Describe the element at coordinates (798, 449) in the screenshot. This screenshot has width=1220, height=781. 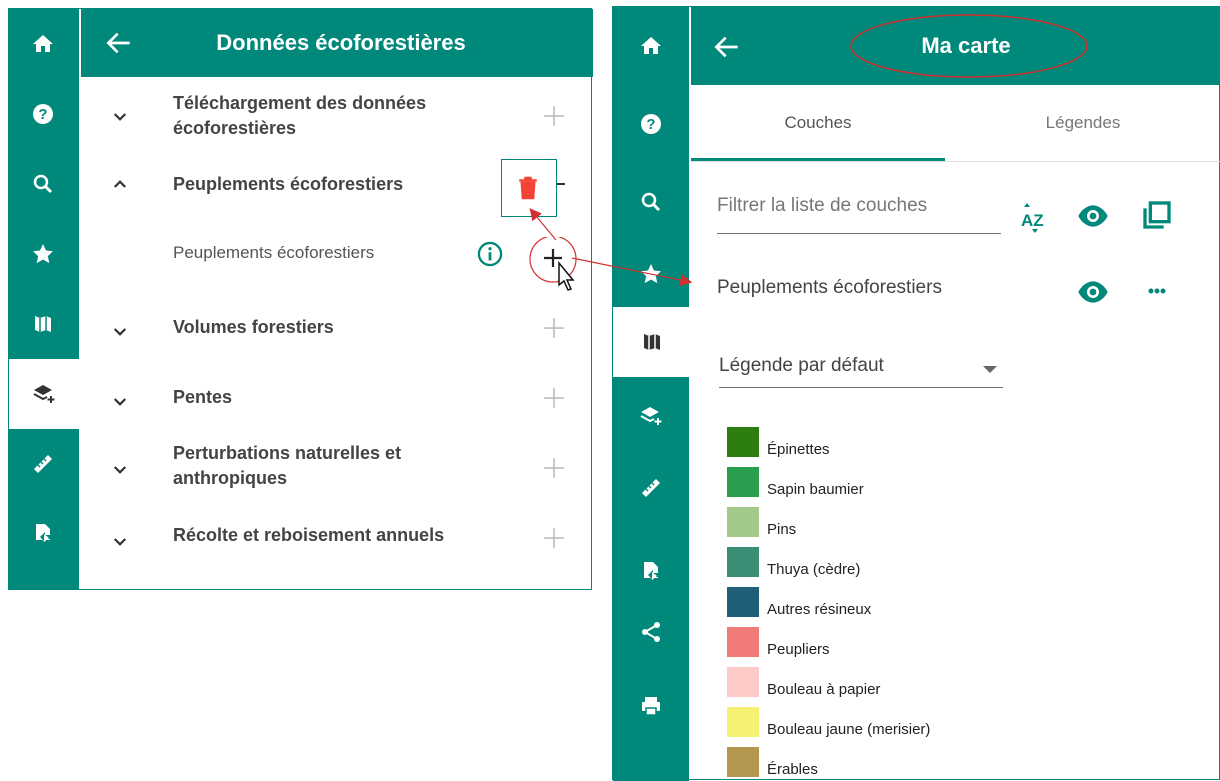
I see `legend-label: Épinettes` at that location.